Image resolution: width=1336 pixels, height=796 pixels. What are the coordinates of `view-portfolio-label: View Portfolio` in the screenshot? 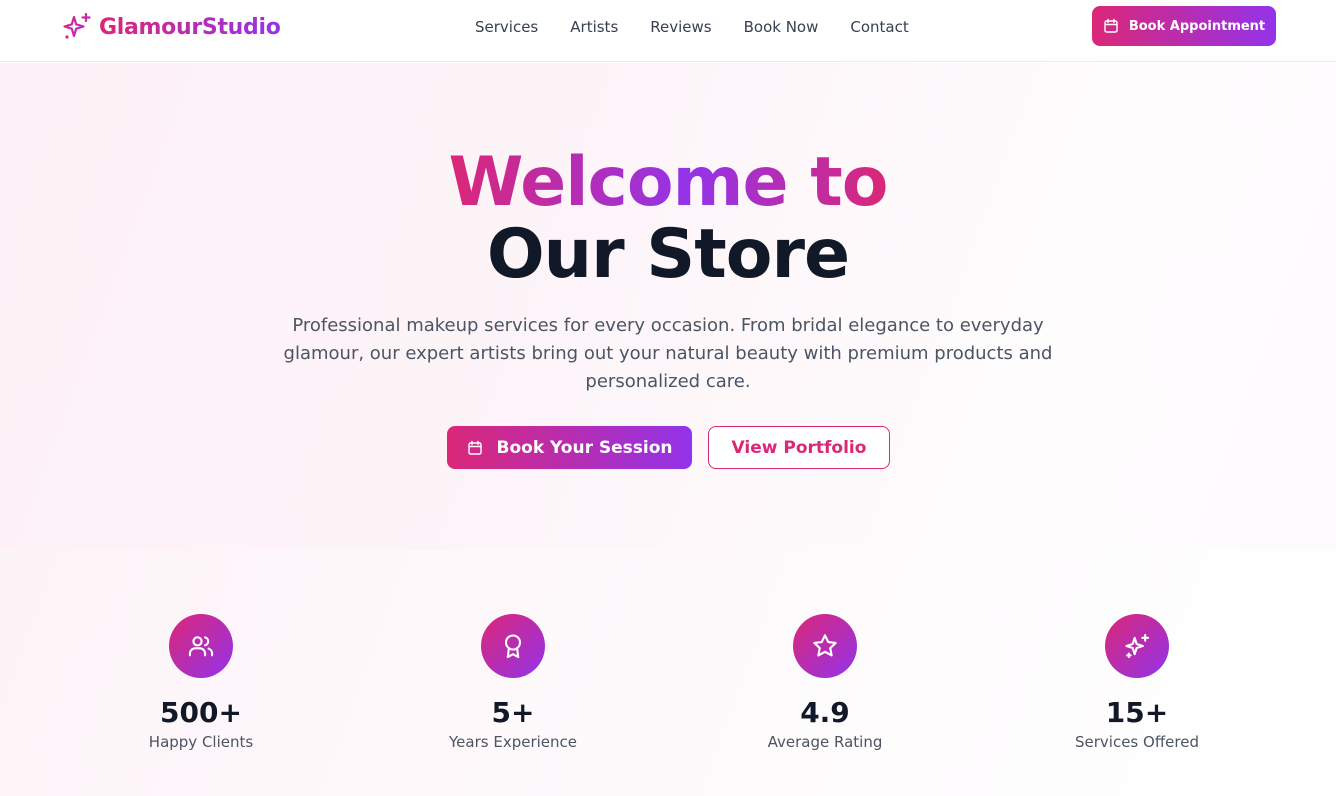 It's located at (799, 447).